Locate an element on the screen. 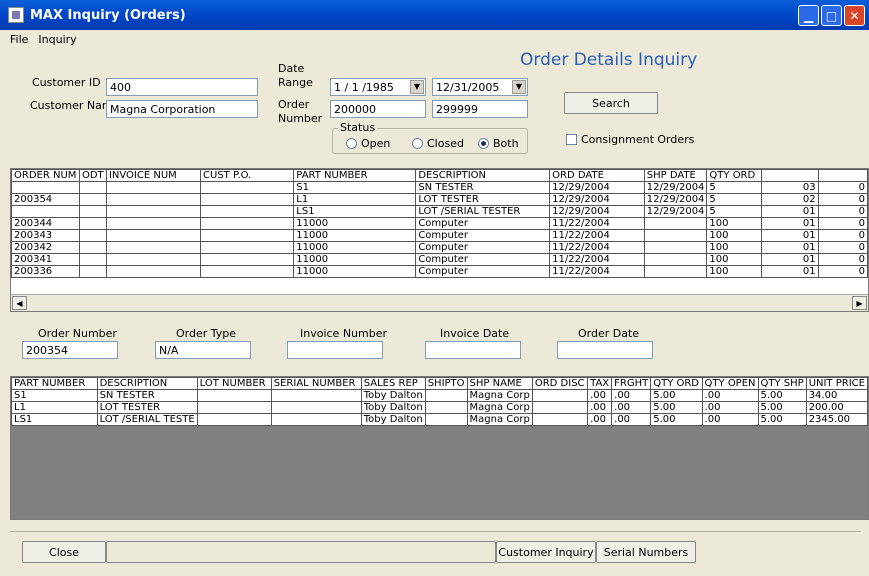 The width and height of the screenshot is (869, 576). scroll-left-icon: ◀ is located at coordinates (19, 303).